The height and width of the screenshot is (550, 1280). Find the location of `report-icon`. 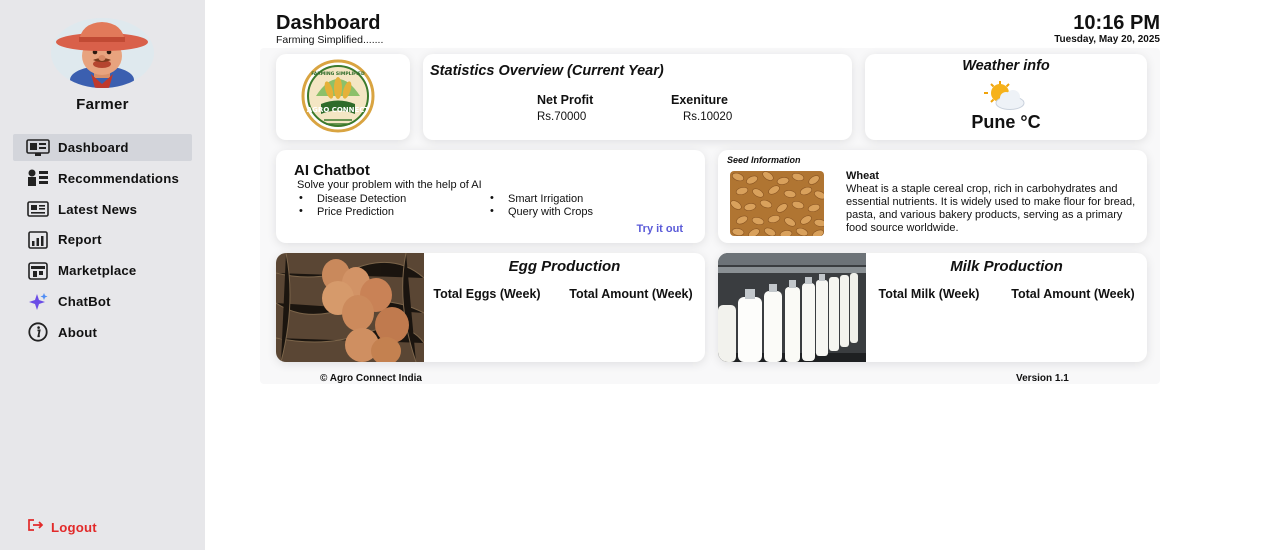

report-icon is located at coordinates (37, 240).